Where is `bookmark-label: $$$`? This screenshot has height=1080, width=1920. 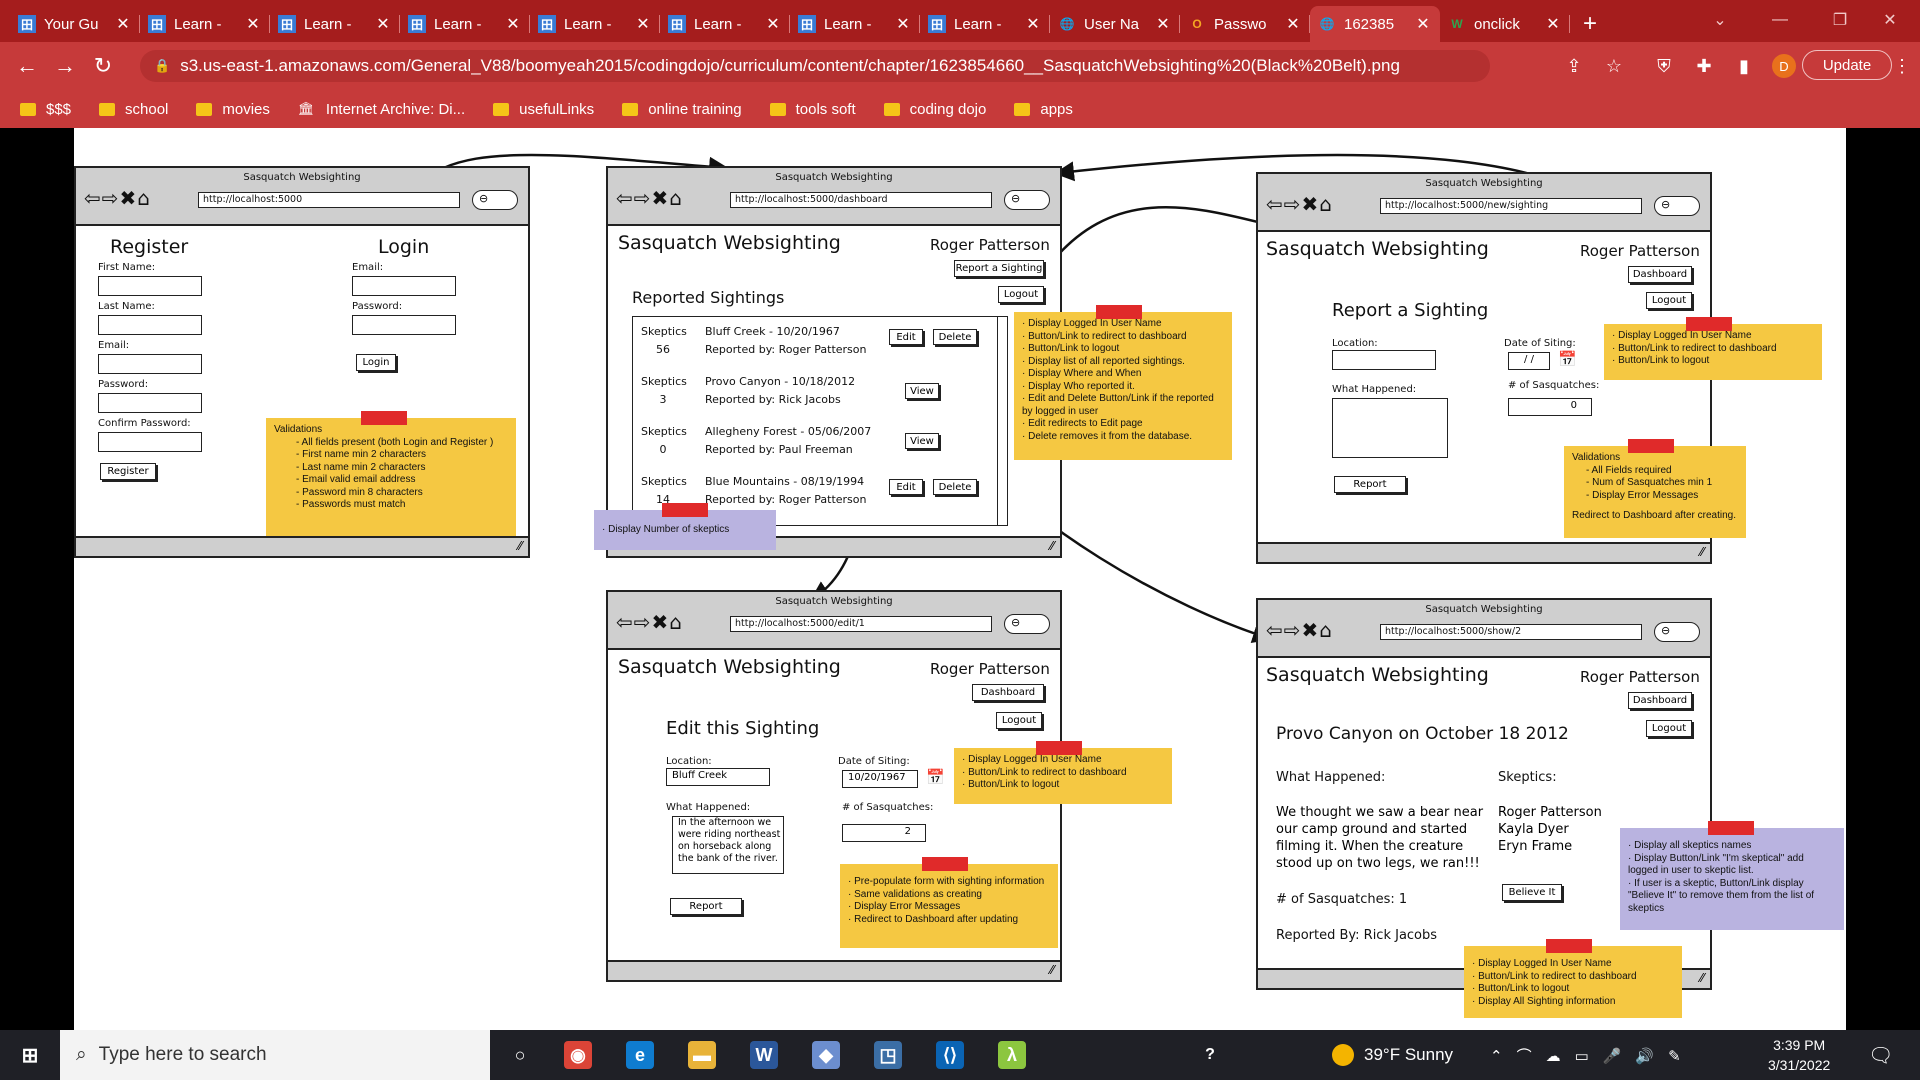
bookmark-label: $$$ is located at coordinates (59, 109).